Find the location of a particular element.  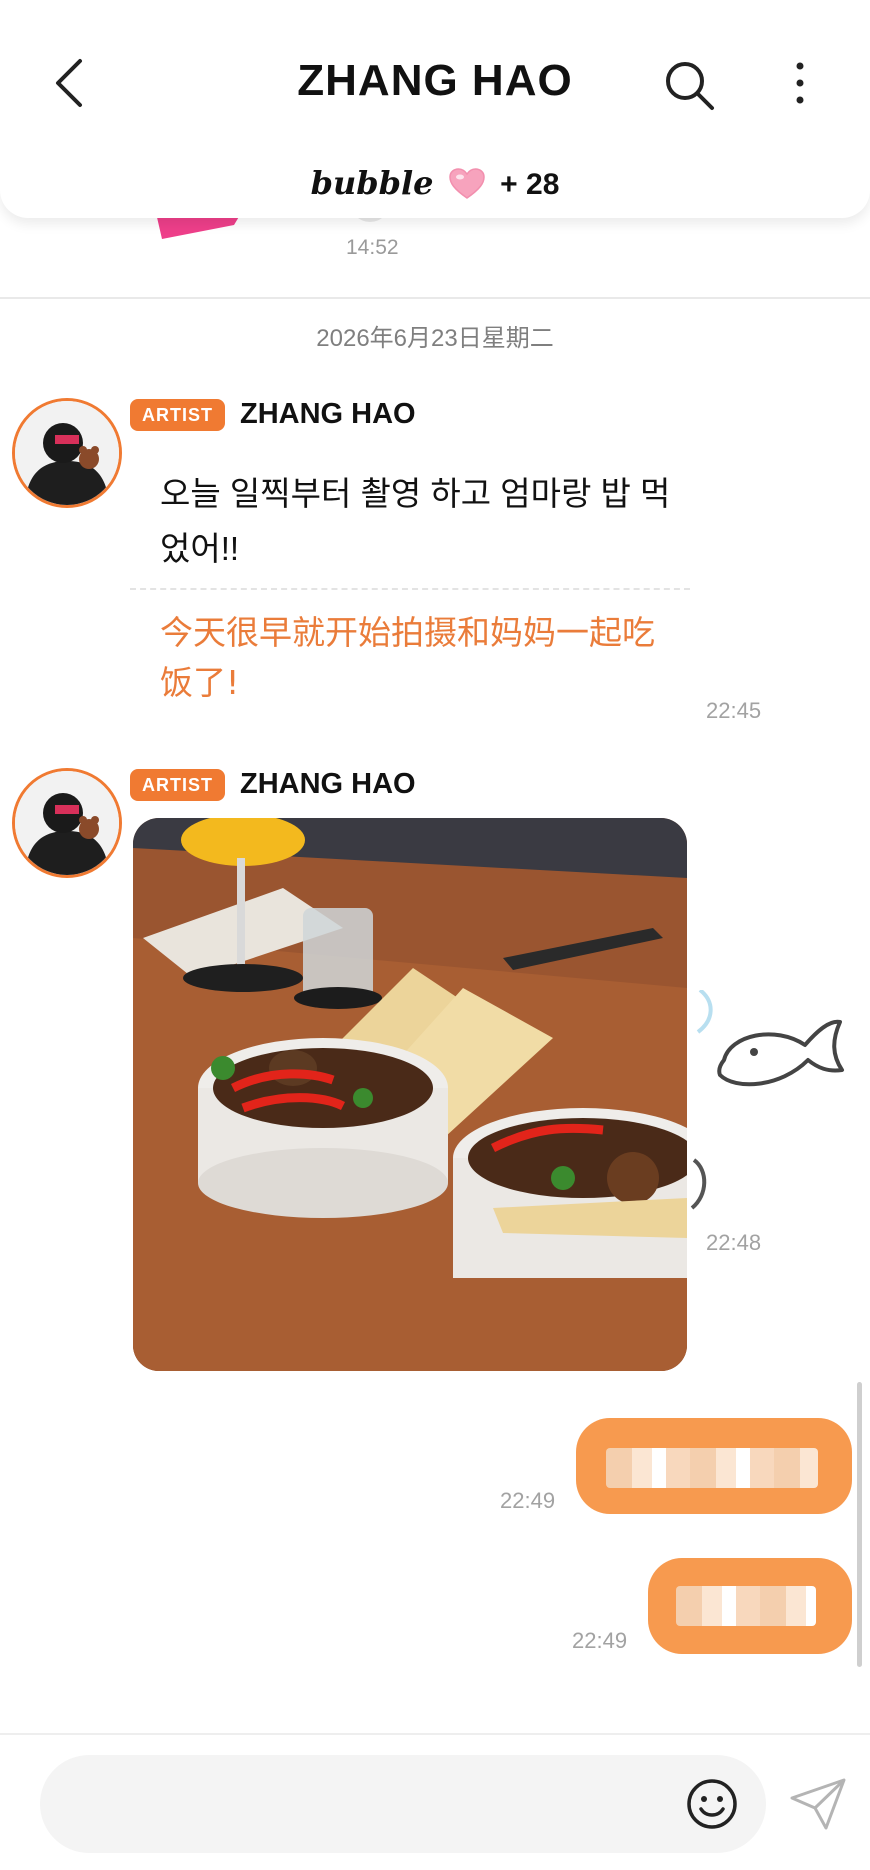

bubble-count: + 28 is located at coordinates (530, 184).